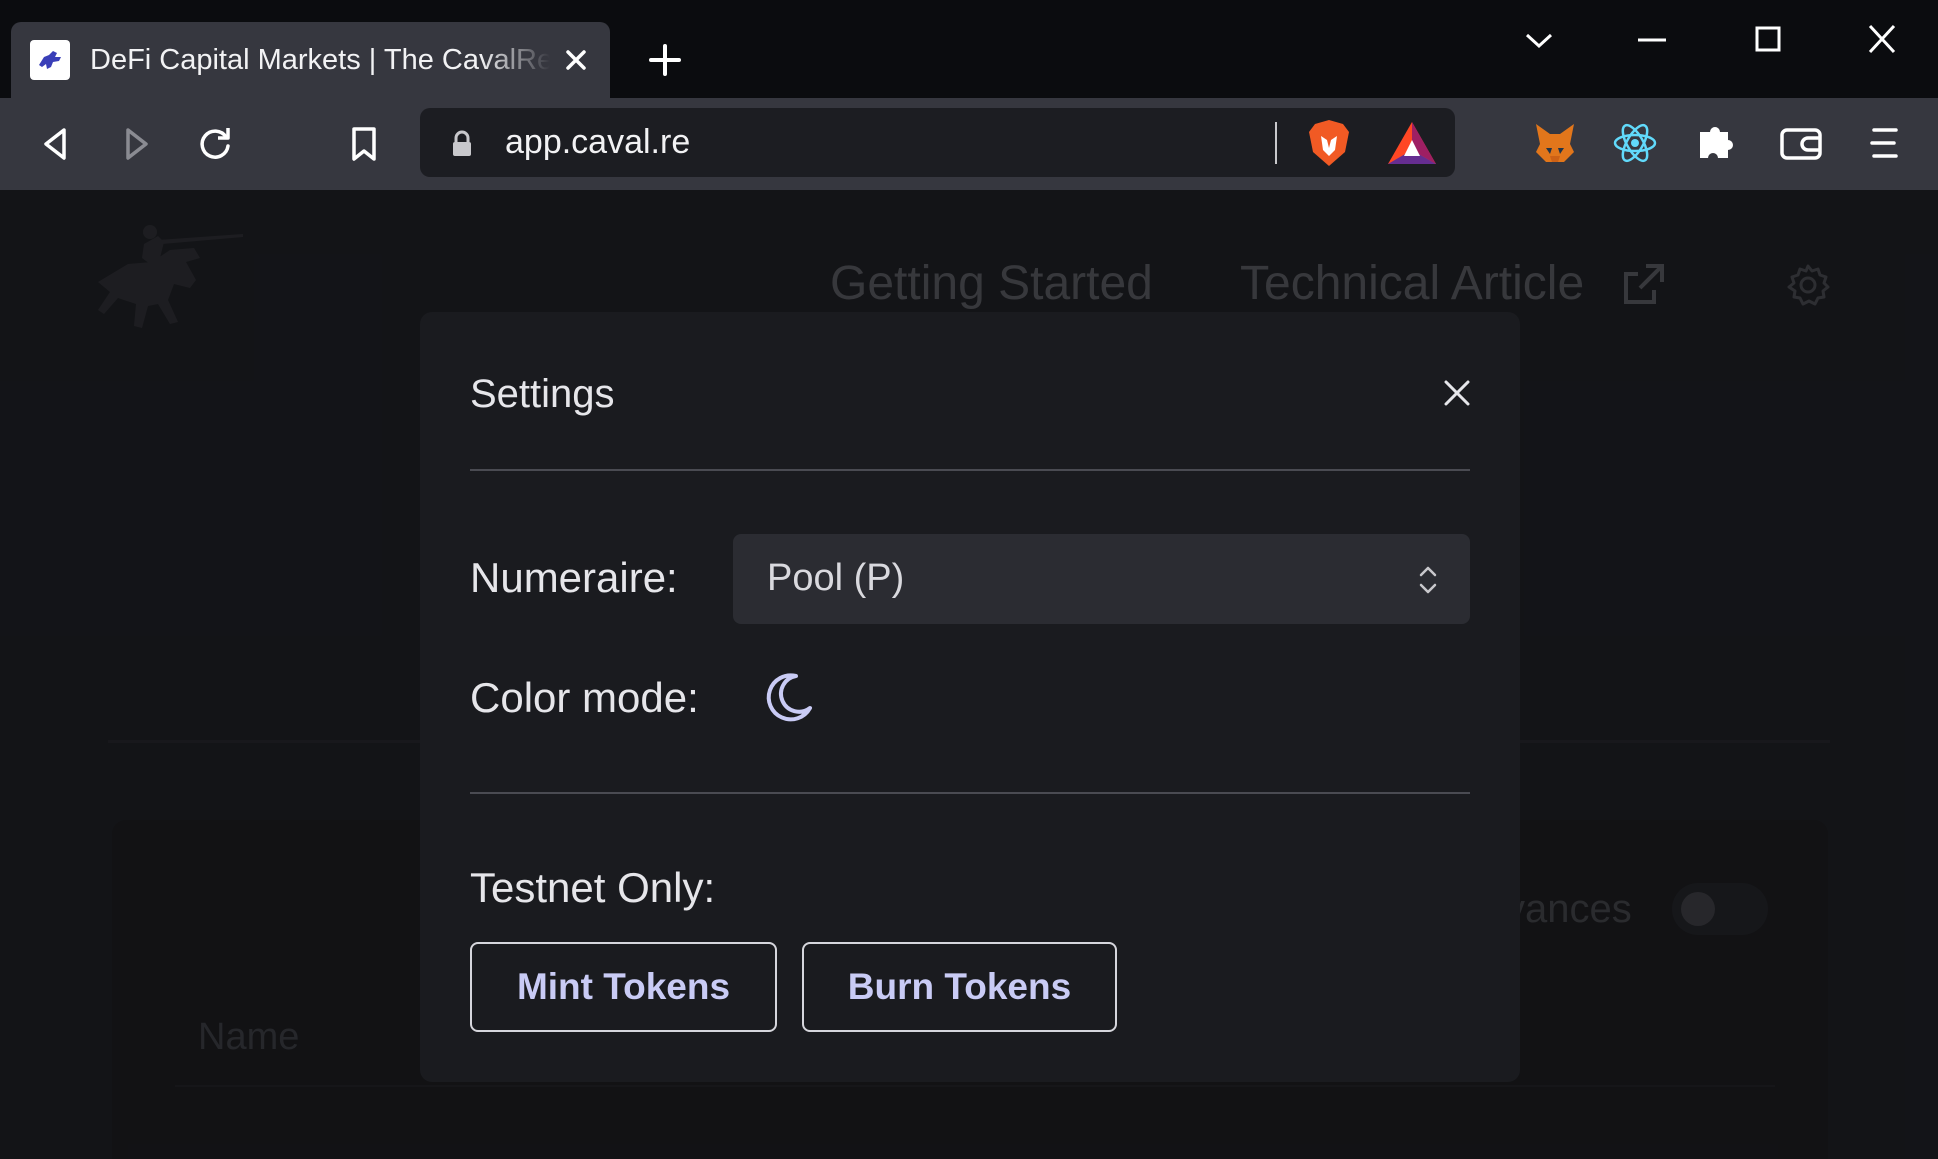 The width and height of the screenshot is (1938, 1159). What do you see at coordinates (788, 698) in the screenshot?
I see `moon-icon` at bounding box center [788, 698].